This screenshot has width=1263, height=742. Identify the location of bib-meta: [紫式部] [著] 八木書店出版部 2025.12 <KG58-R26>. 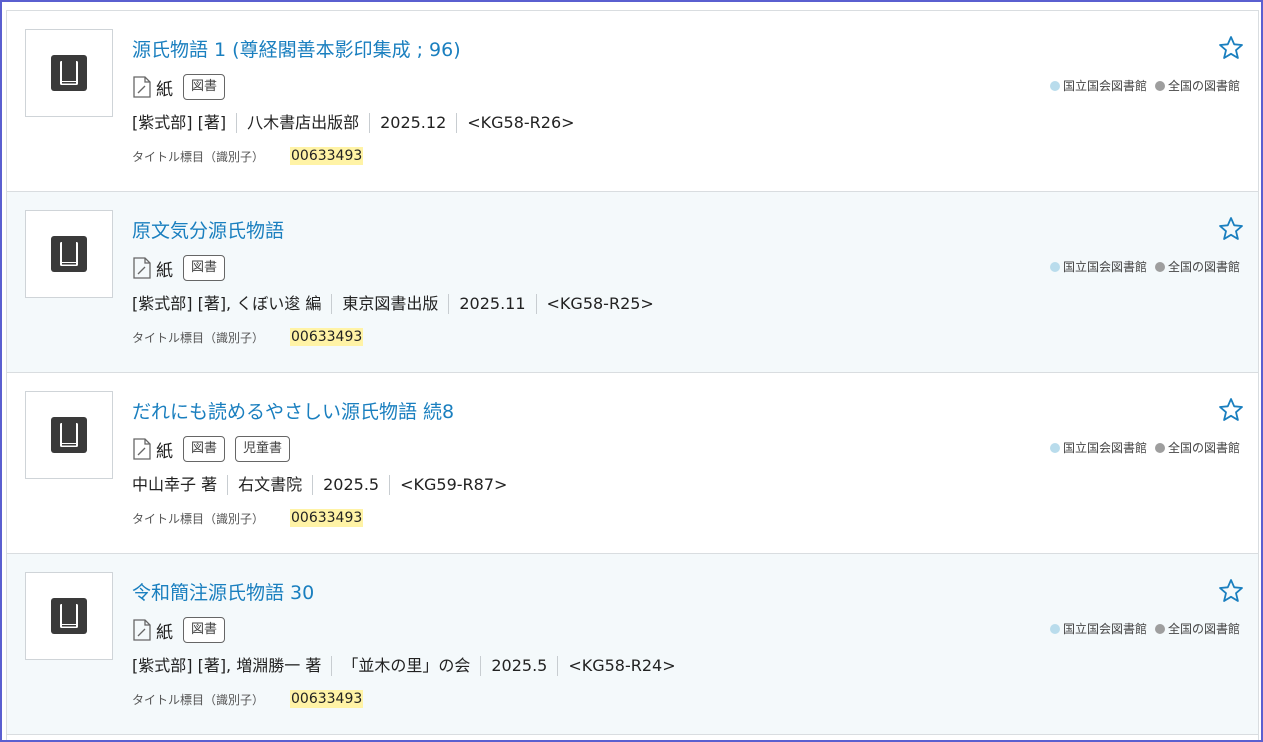
(358, 123).